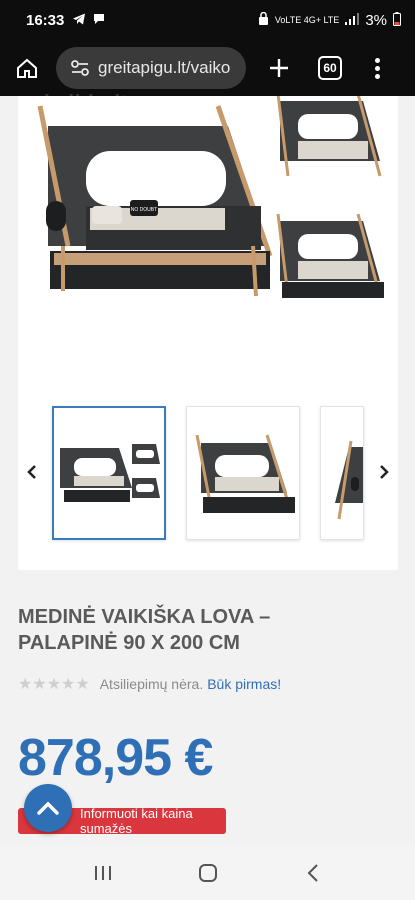  I want to click on status-bar: 16:33 VoLTE 4G+ LTE 3%, so click(207, 20).